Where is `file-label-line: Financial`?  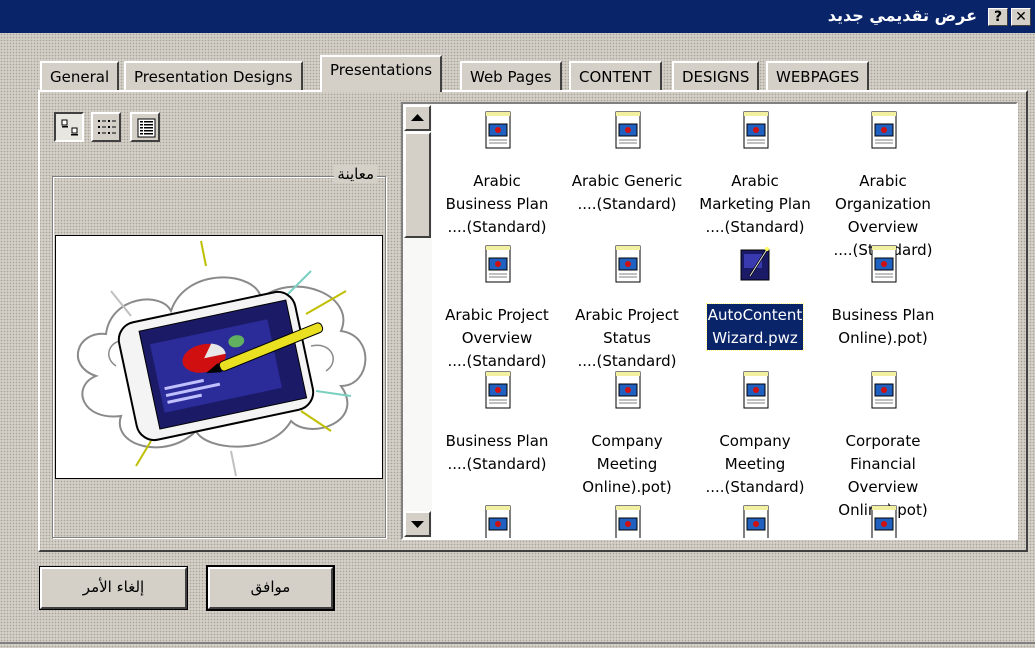 file-label-line: Financial is located at coordinates (883, 464).